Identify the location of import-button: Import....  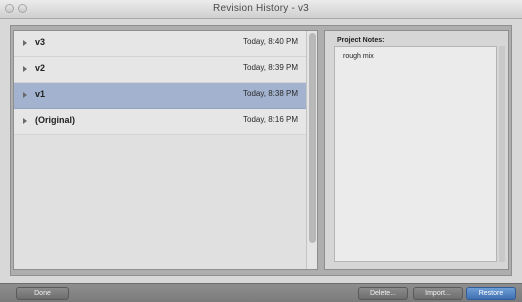
(438, 293).